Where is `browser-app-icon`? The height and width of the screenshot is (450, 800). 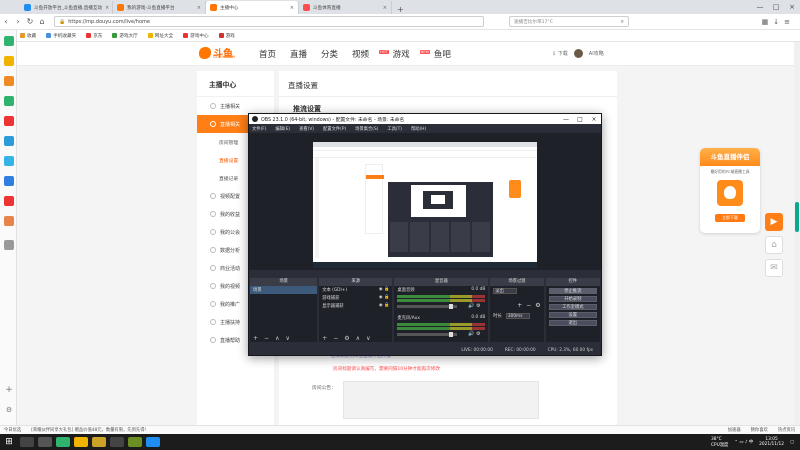 browser-app-icon is located at coordinates (63, 442).